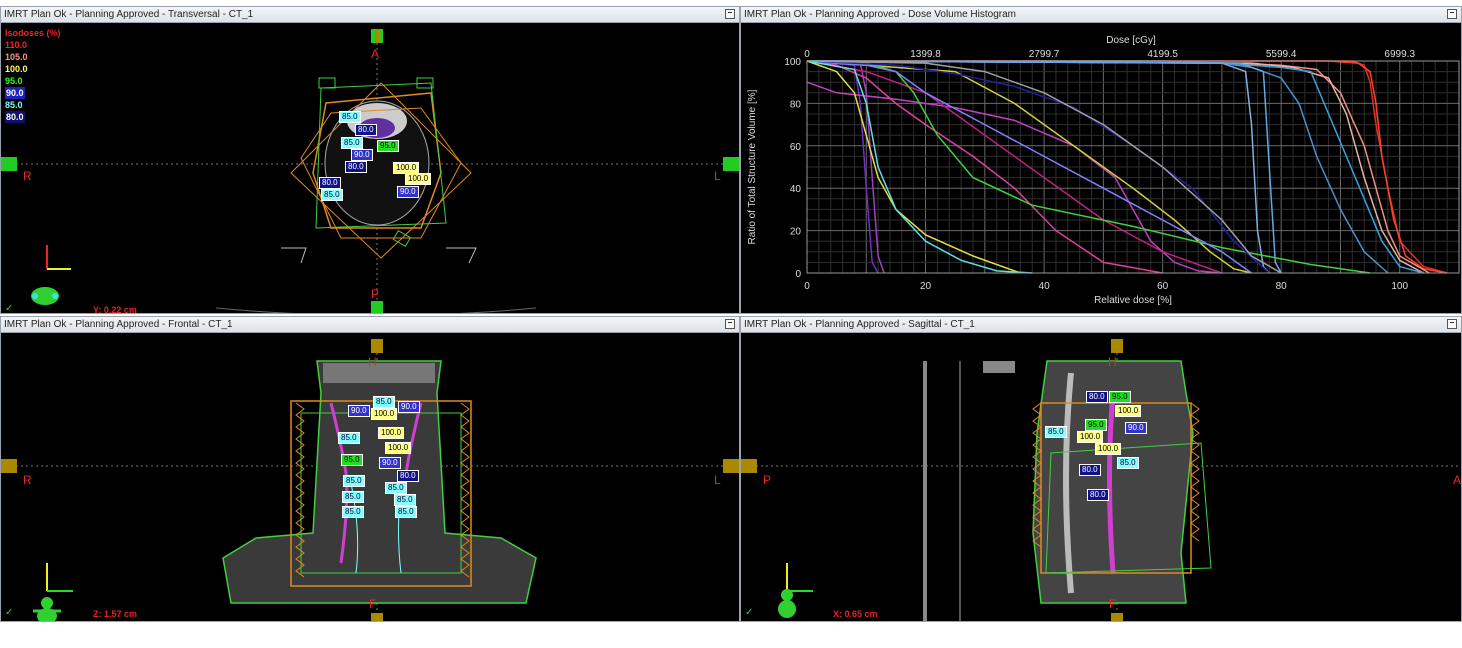 This screenshot has height=648, width=1462. I want to click on y-tick-label: 20, so click(796, 232).